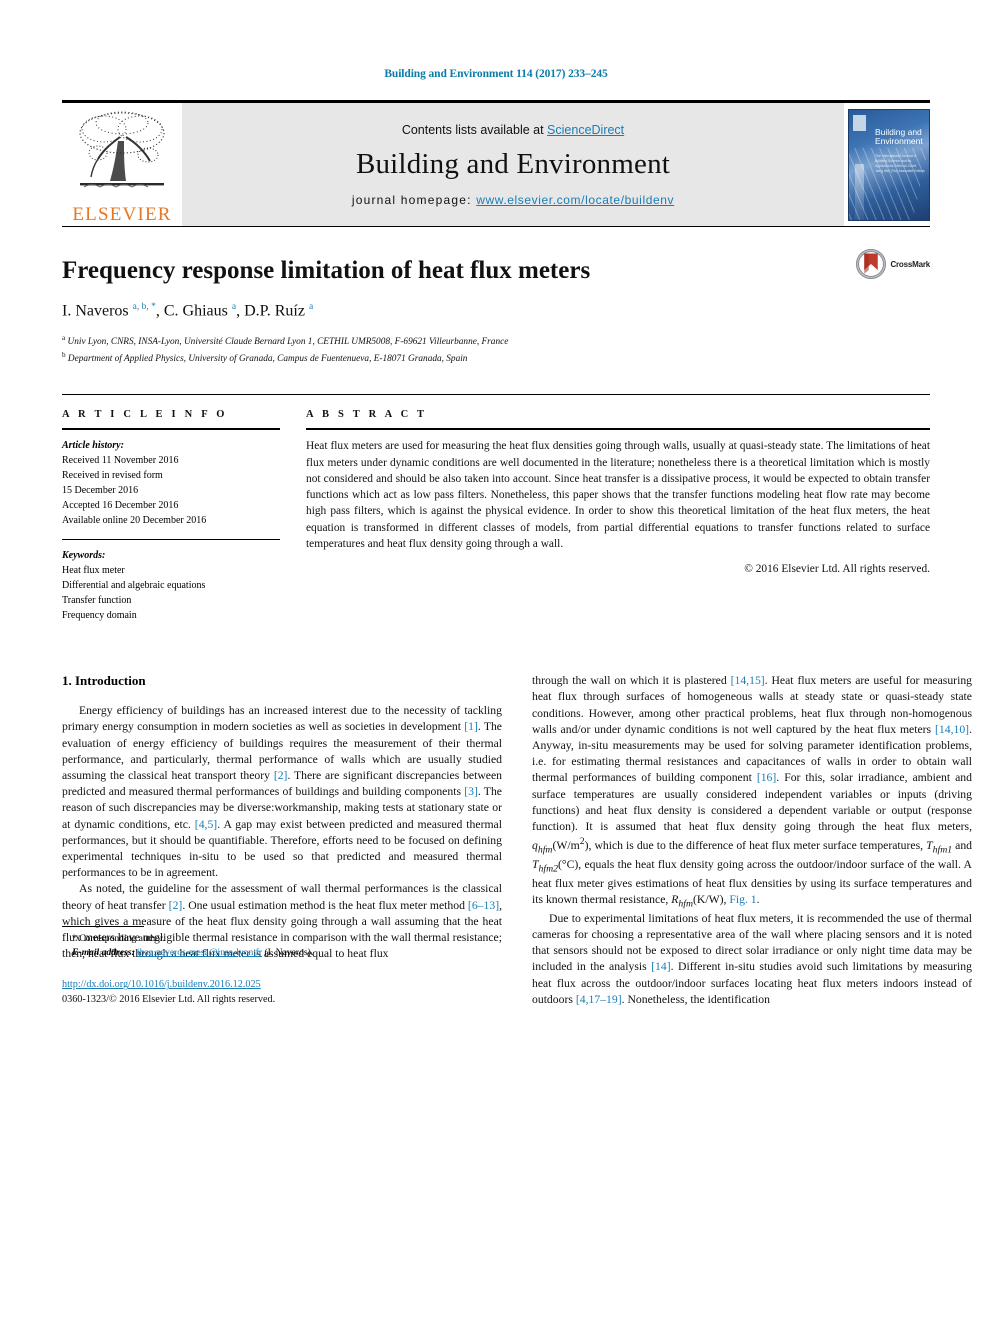  I want to click on article-history-label: Article history:, so click(93, 446).